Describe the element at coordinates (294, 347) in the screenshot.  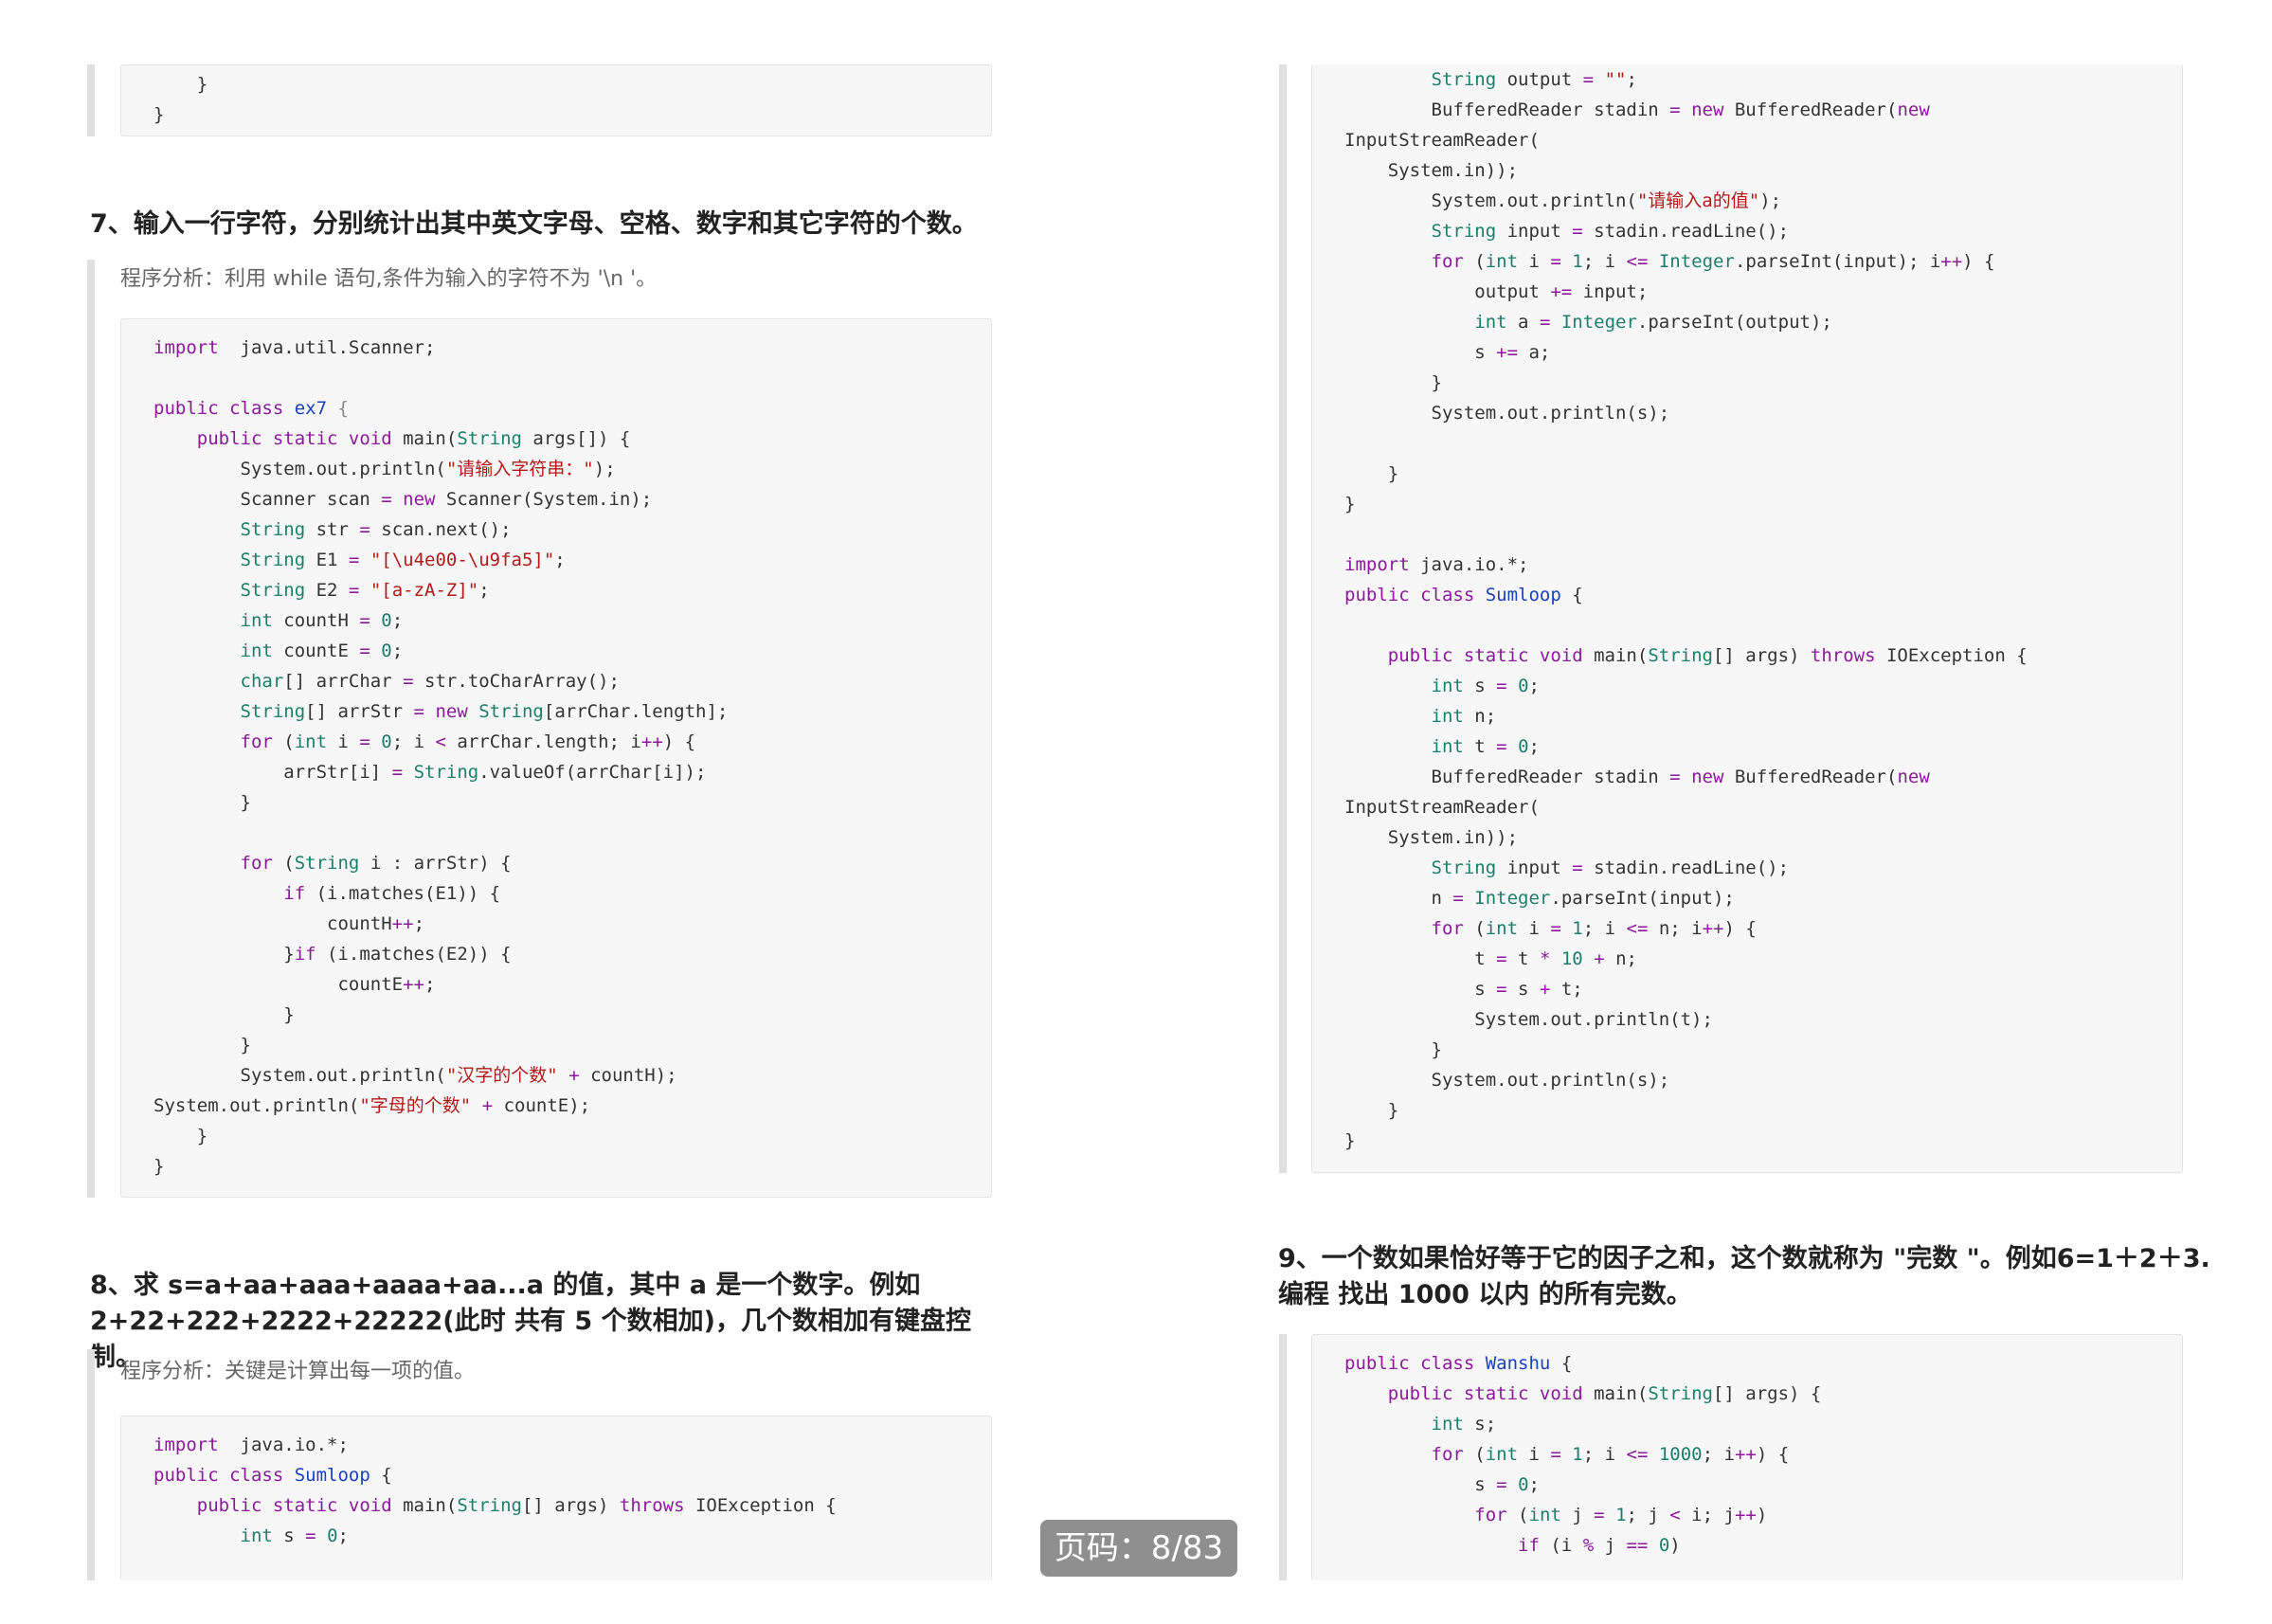
I see `code-line: import java.util.Scanner;` at that location.